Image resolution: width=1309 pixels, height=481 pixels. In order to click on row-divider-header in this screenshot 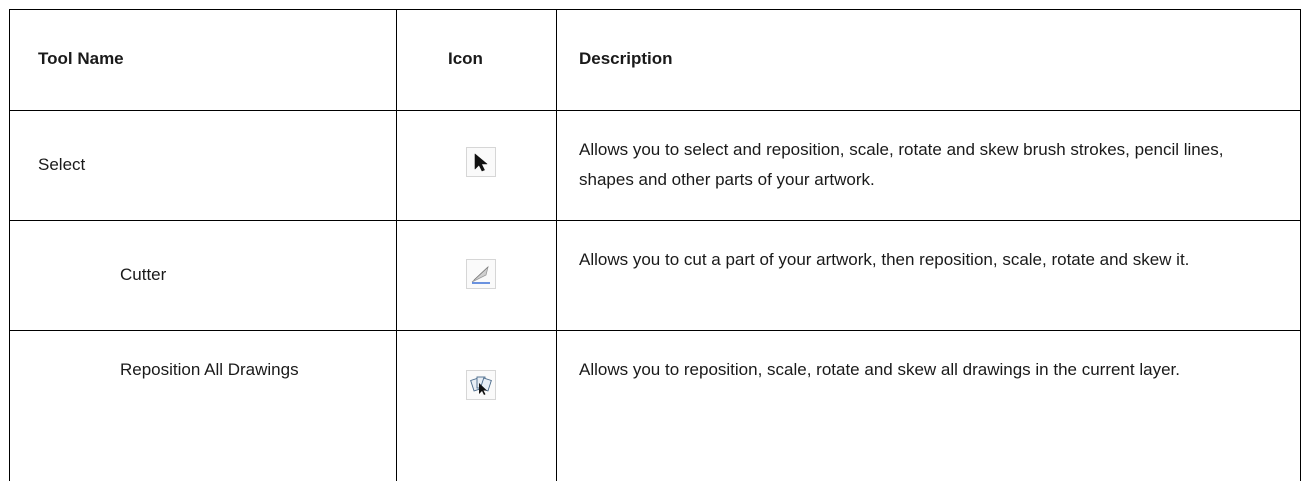, I will do `click(655, 110)`.